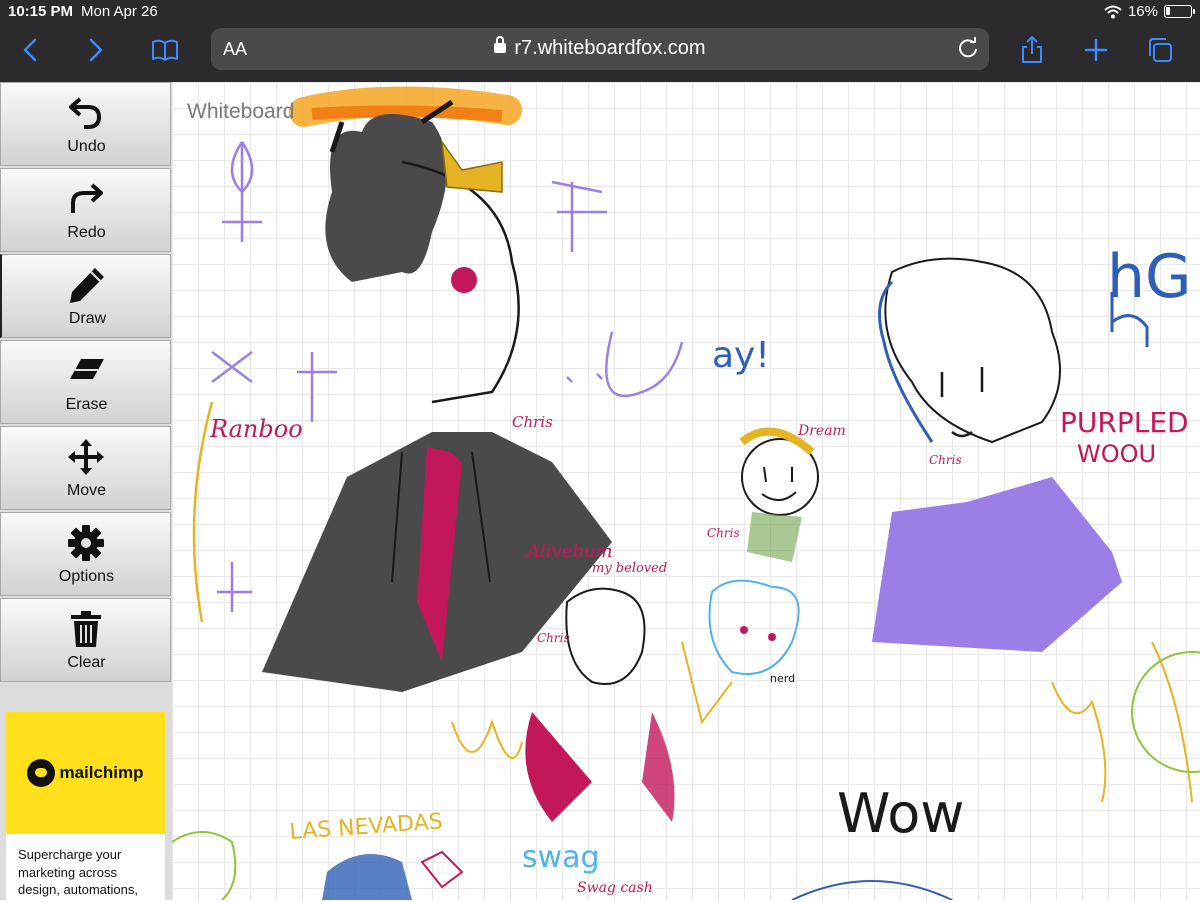 The width and height of the screenshot is (1200, 902). I want to click on handwriting-chris-4: Chris, so click(945, 460).